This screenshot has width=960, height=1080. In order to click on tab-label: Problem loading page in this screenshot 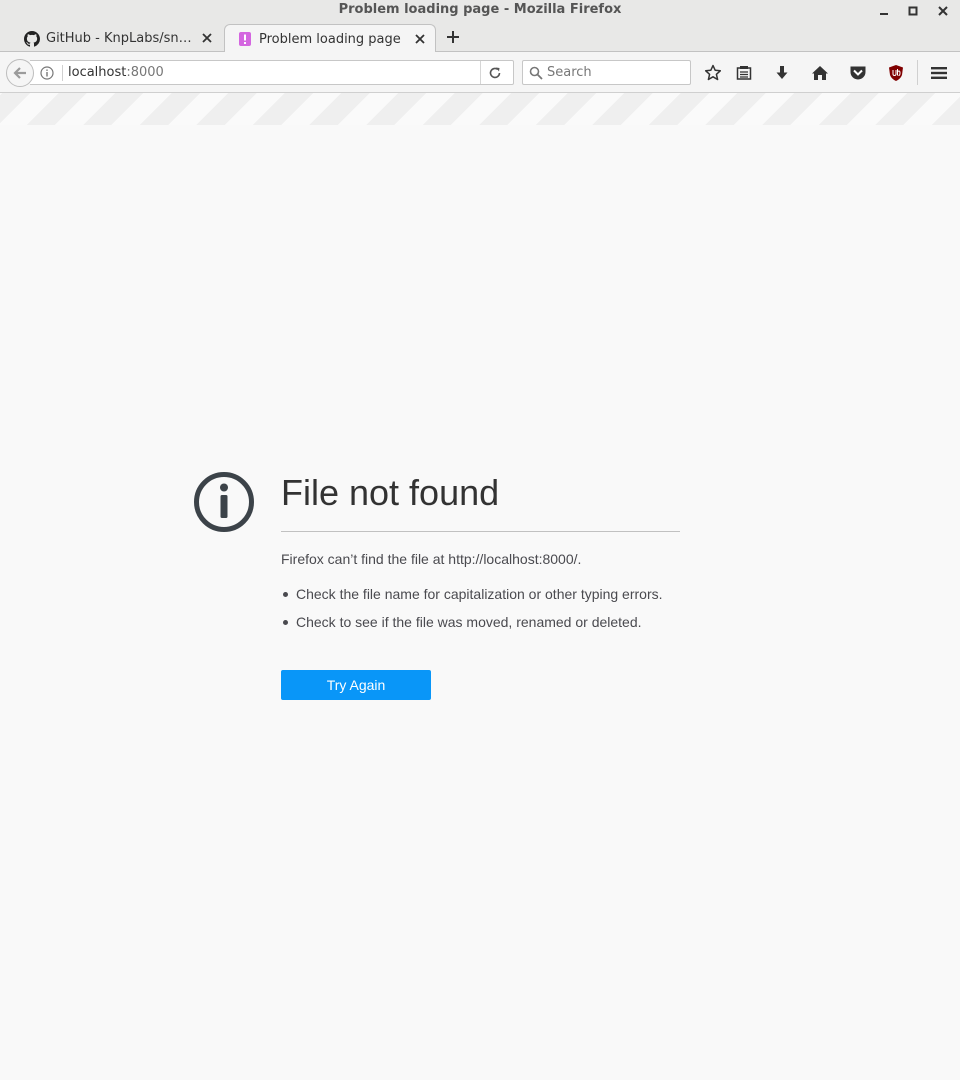, I will do `click(330, 39)`.